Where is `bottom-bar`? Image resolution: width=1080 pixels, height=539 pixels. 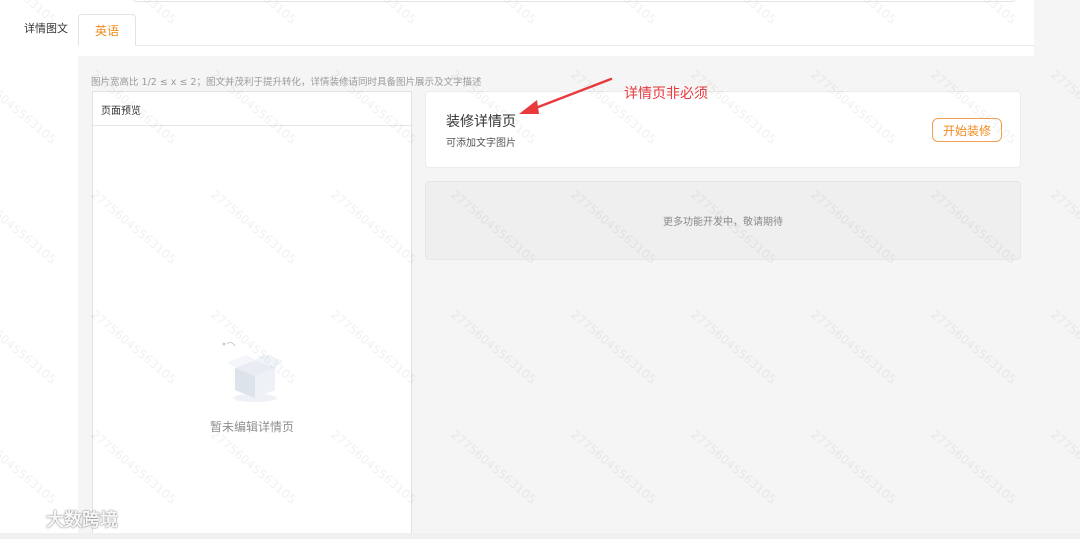
bottom-bar is located at coordinates (540, 536).